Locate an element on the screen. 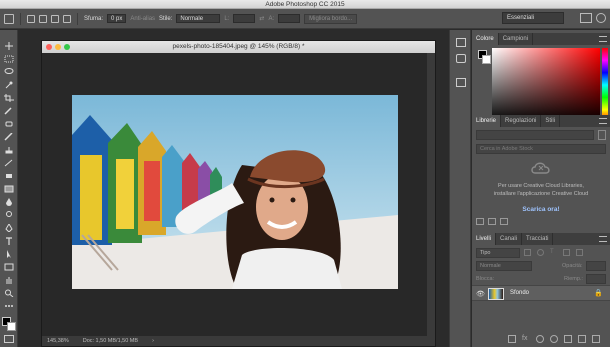 The height and width of the screenshot is (347, 610). zoom-level: 145,38% is located at coordinates (58, 341).